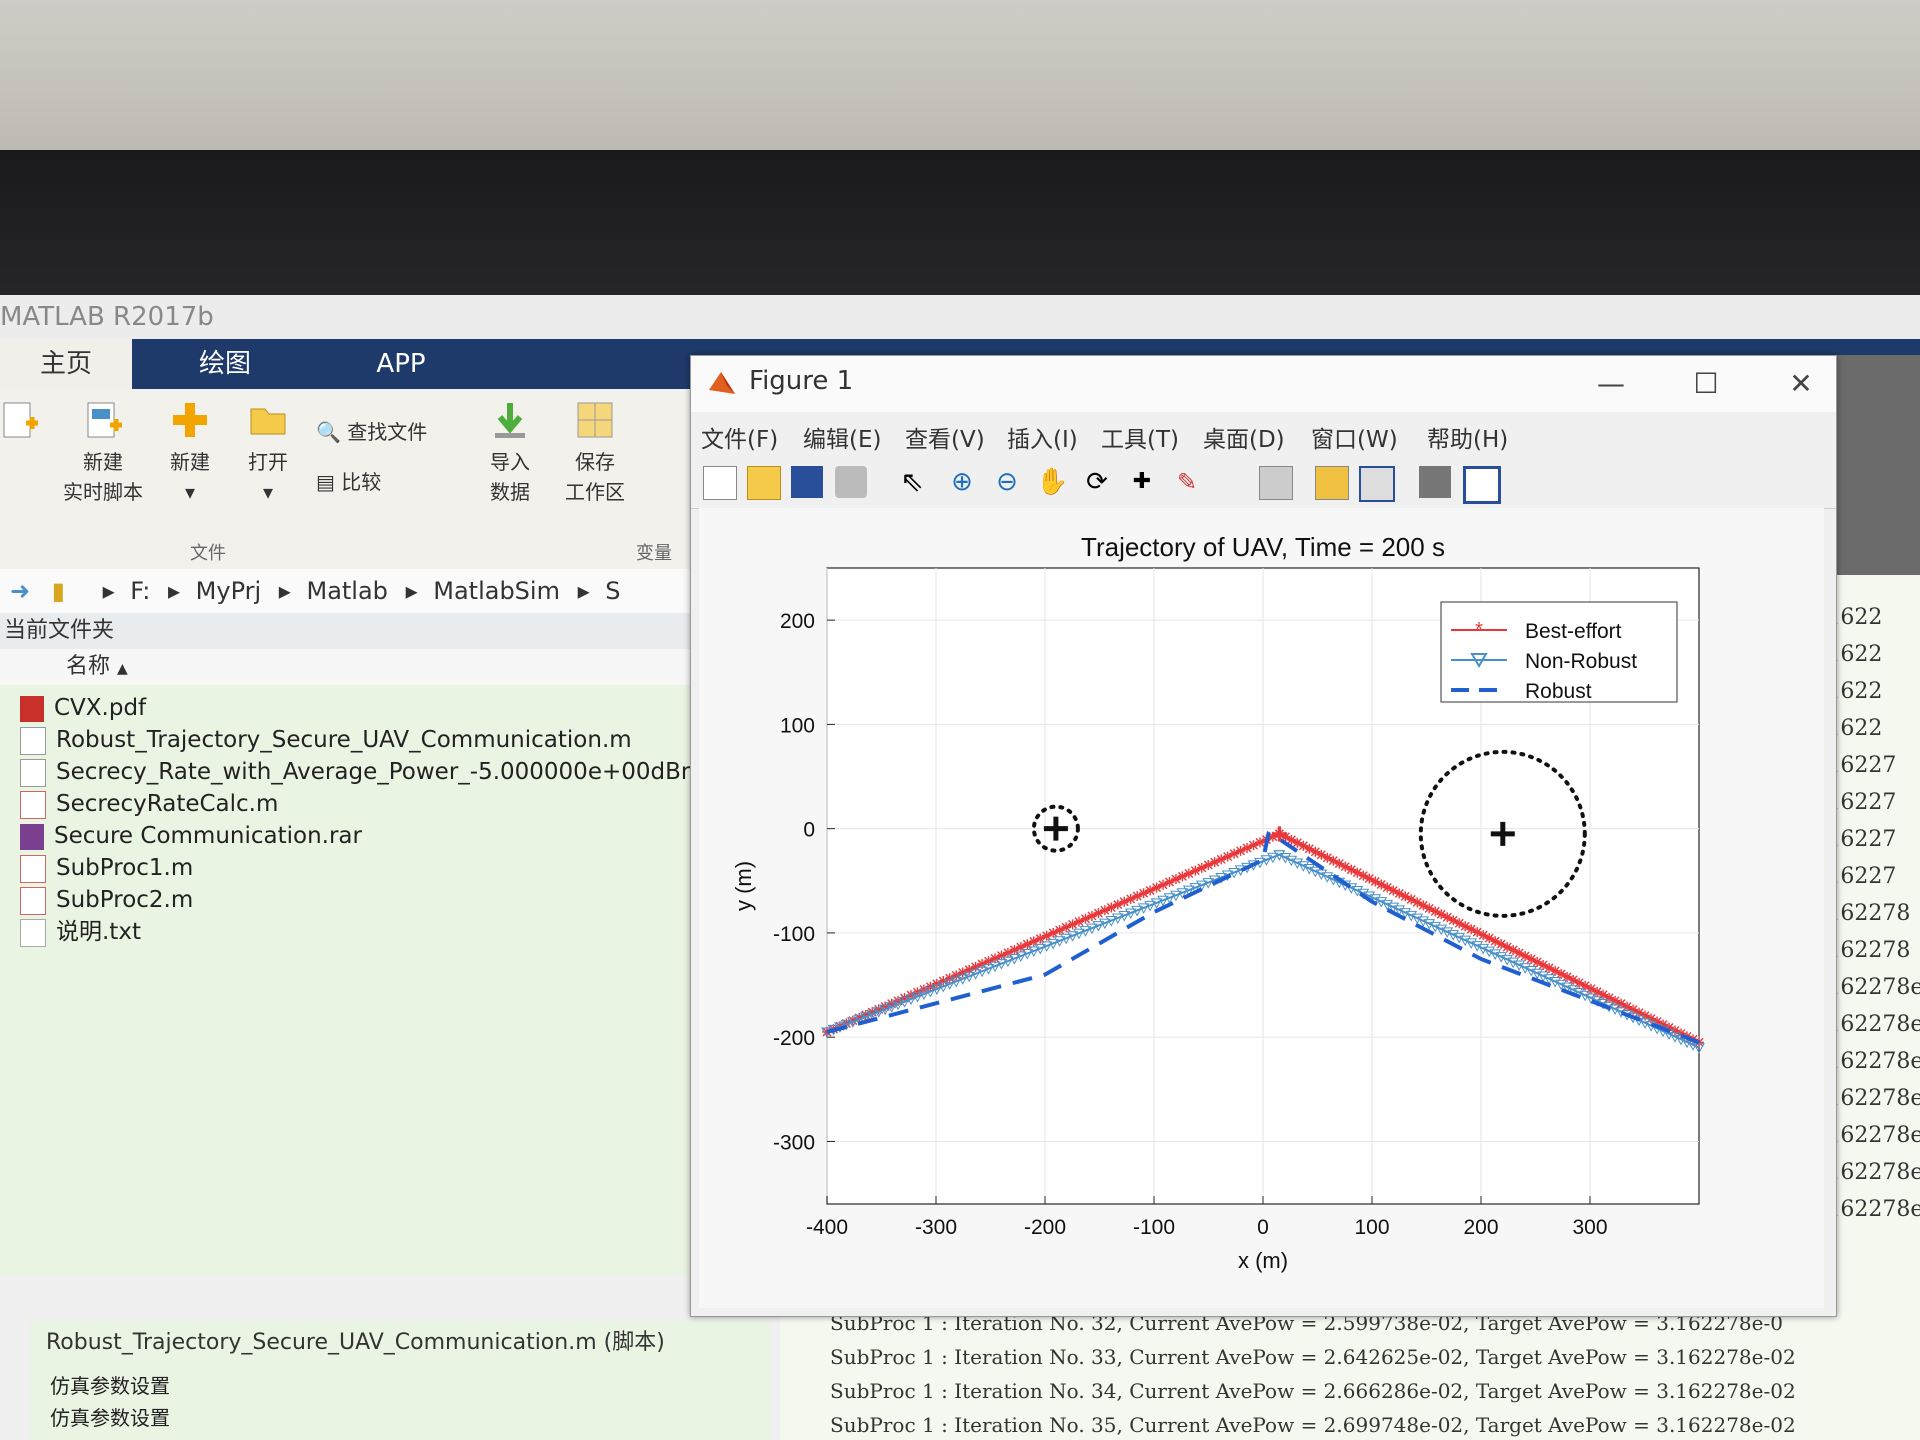 The height and width of the screenshot is (1440, 1920). What do you see at coordinates (945, 437) in the screenshot?
I see `menu-view: 查看(V)` at bounding box center [945, 437].